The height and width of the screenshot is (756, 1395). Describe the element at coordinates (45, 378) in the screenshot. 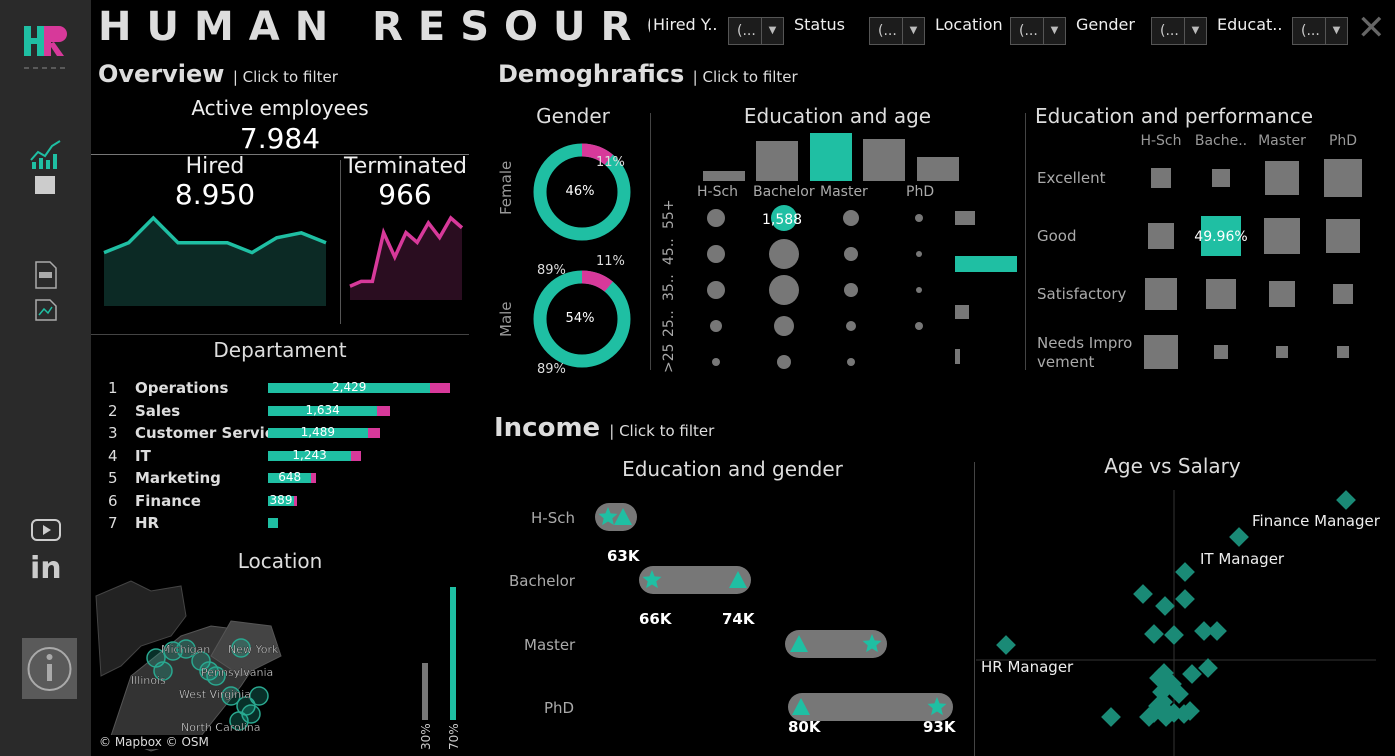

I see `sidebar: in` at that location.